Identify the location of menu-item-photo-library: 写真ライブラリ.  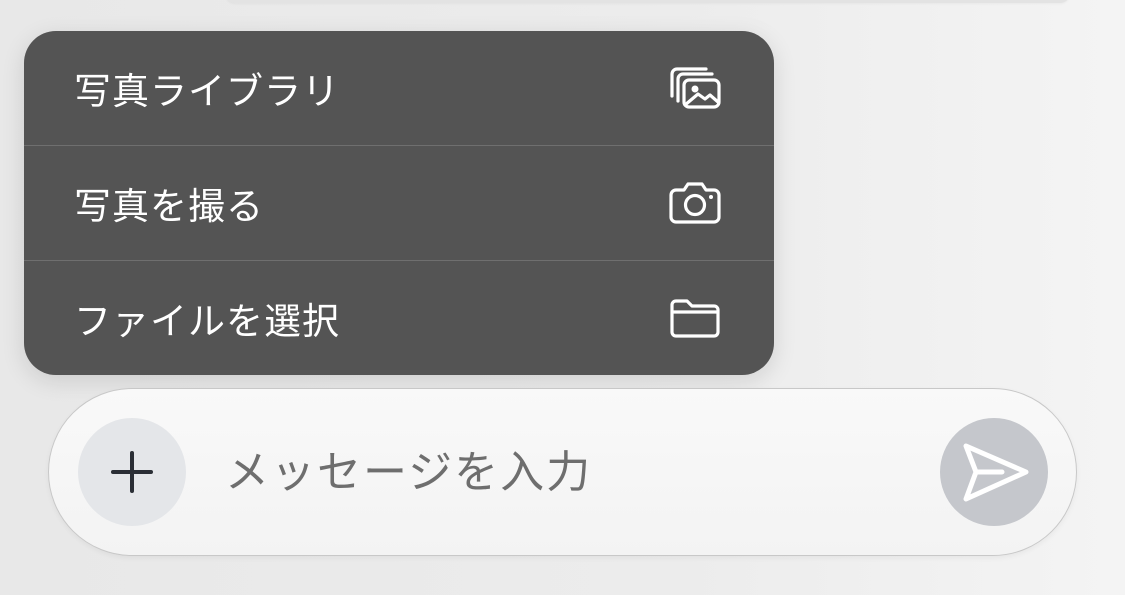
(399, 88).